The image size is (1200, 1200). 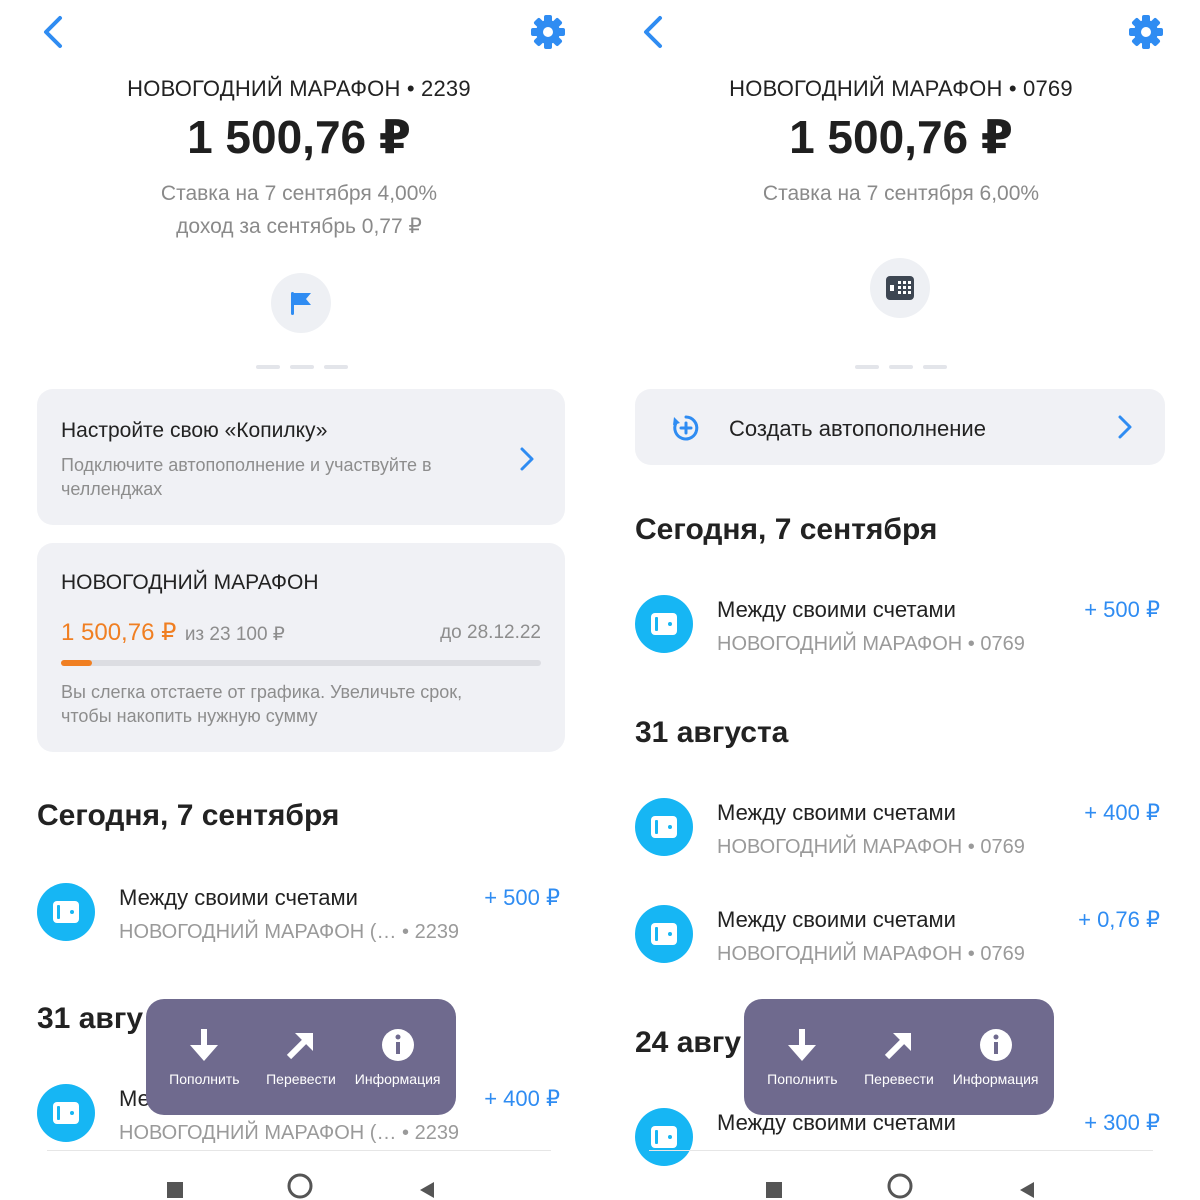 What do you see at coordinates (301, 663) in the screenshot?
I see `goal-progress-track` at bounding box center [301, 663].